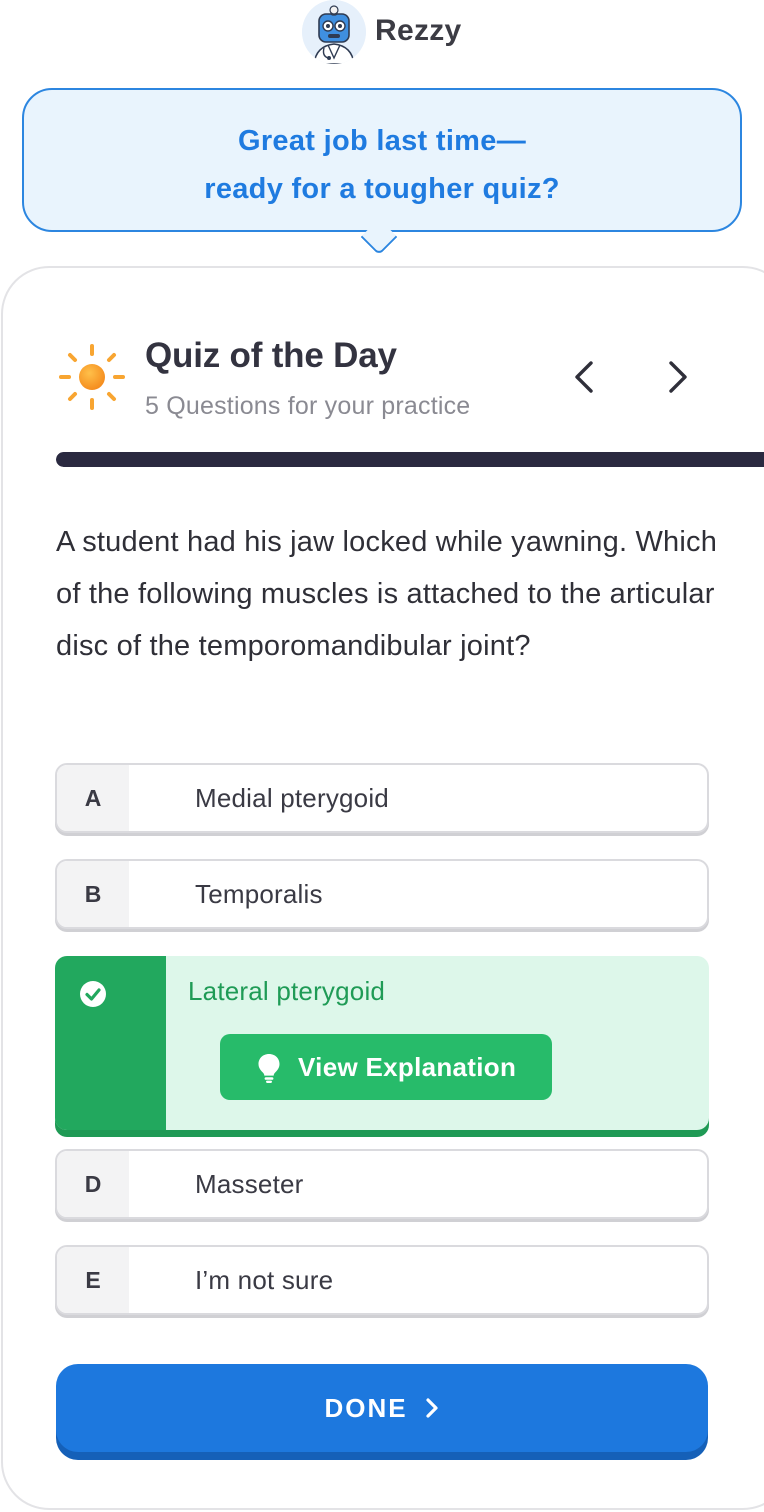  Describe the element at coordinates (382, 894) in the screenshot. I see `option-b: B Temporalis` at that location.